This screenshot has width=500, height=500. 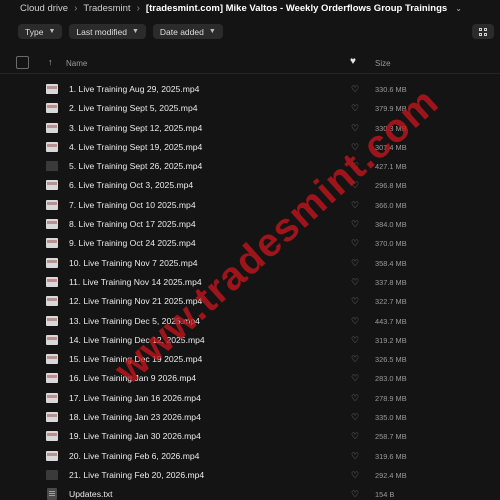 What do you see at coordinates (383, 63) in the screenshot?
I see `column-header-size: Size` at bounding box center [383, 63].